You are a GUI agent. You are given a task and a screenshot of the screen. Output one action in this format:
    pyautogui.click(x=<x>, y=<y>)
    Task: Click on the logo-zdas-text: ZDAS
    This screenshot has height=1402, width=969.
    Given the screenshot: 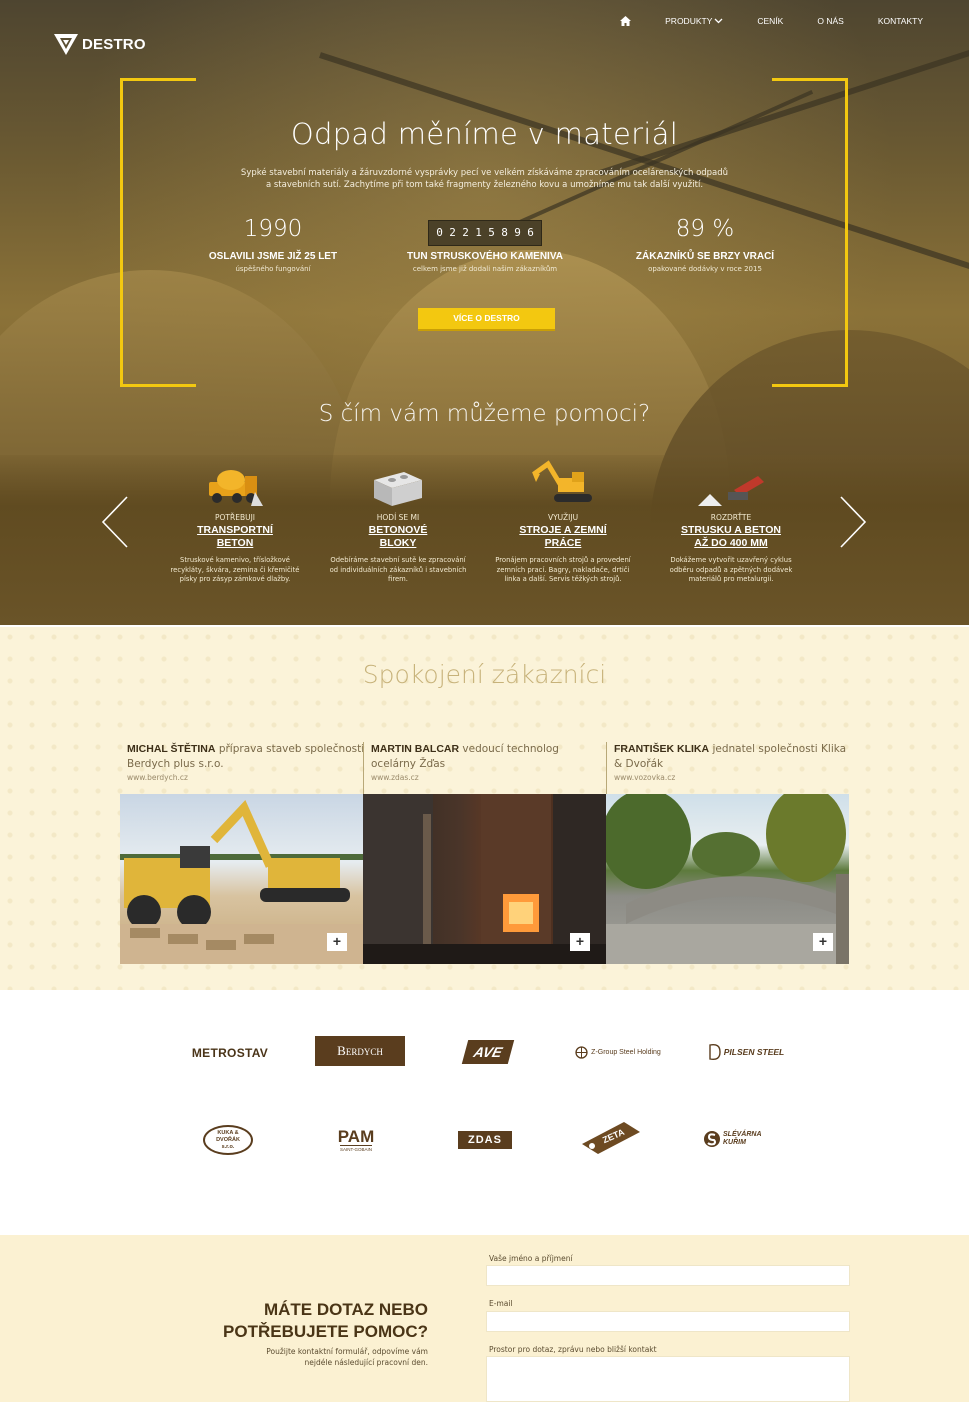 What is the action you would take?
    pyautogui.click(x=485, y=1140)
    